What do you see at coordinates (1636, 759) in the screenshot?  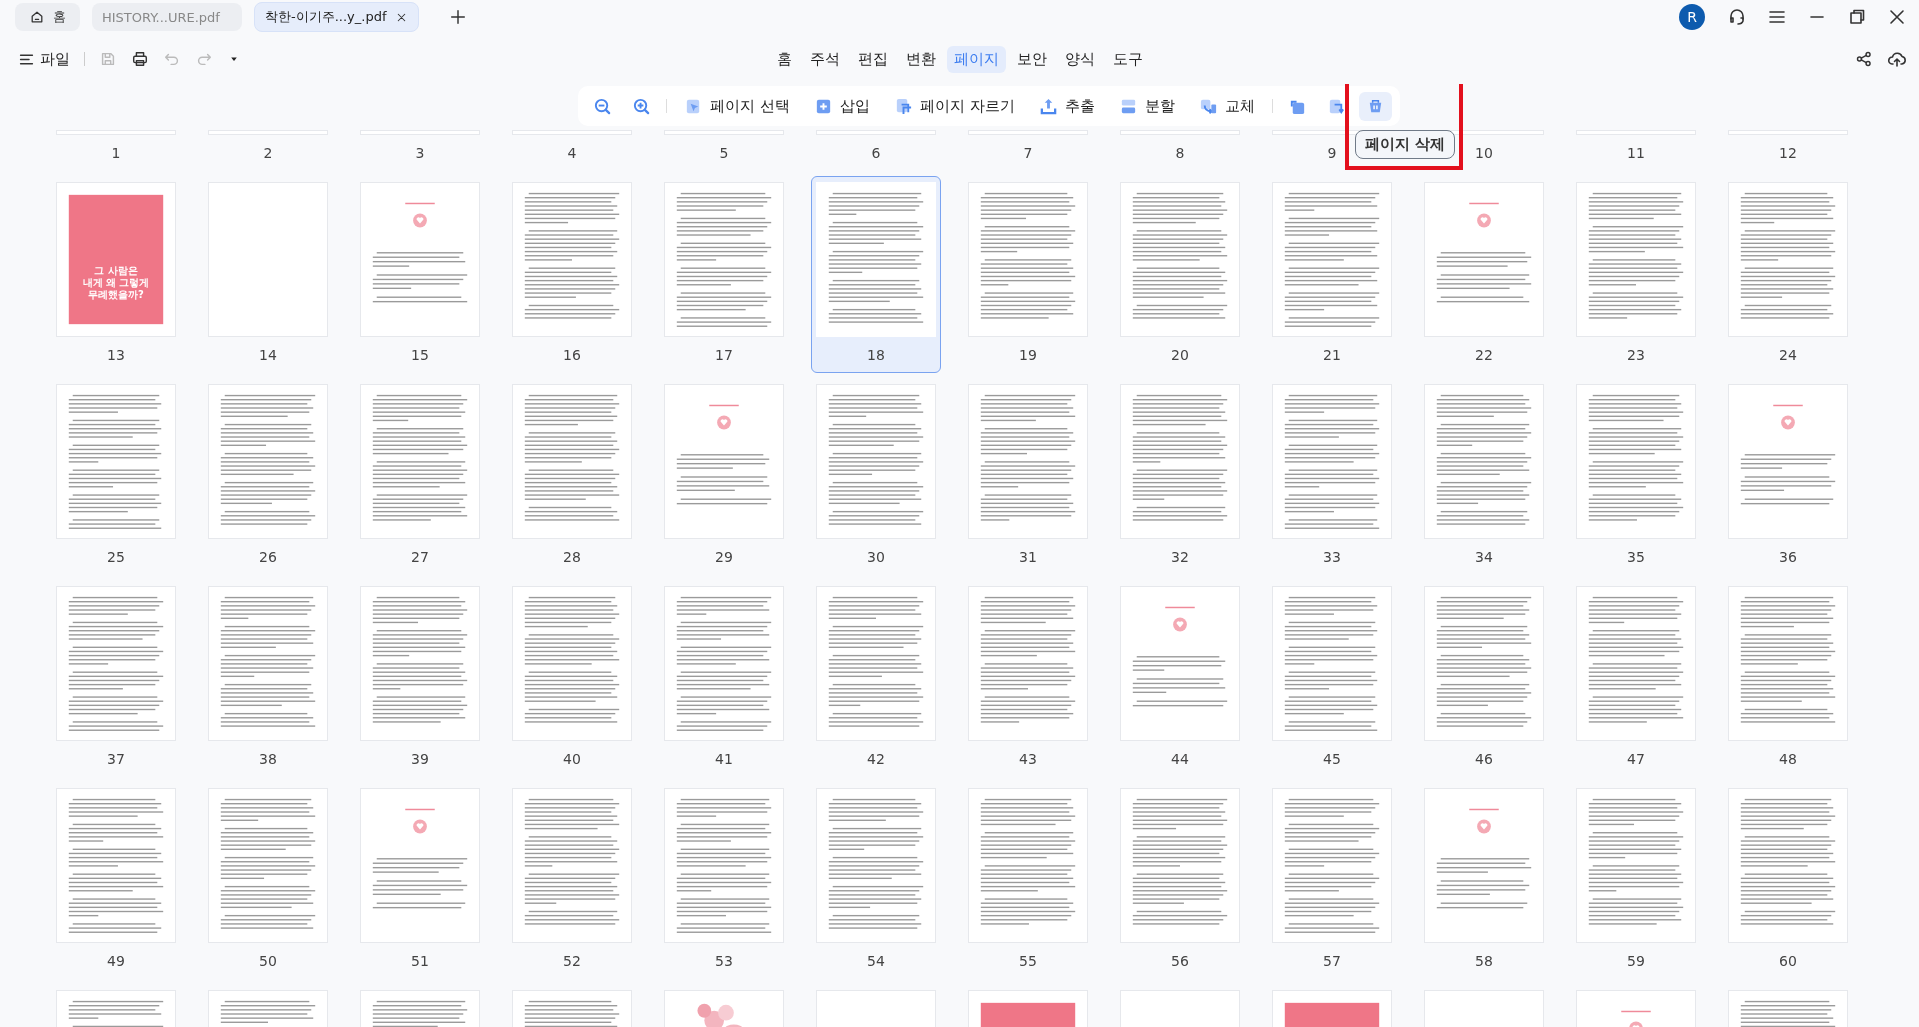 I see `page-number: 47` at bounding box center [1636, 759].